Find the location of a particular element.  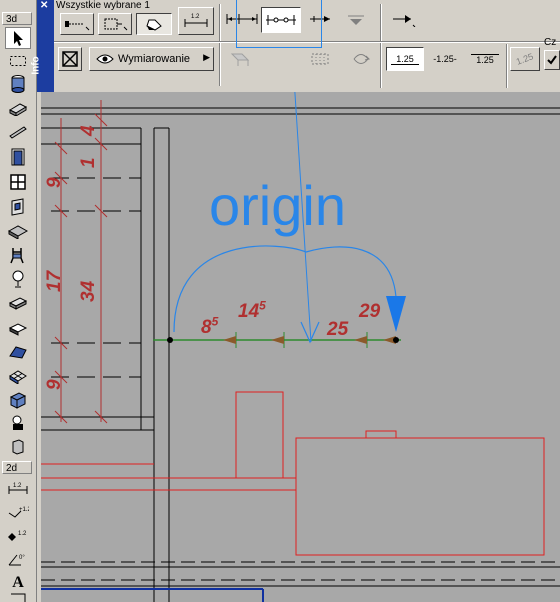

door-tool is located at coordinates (18, 157).